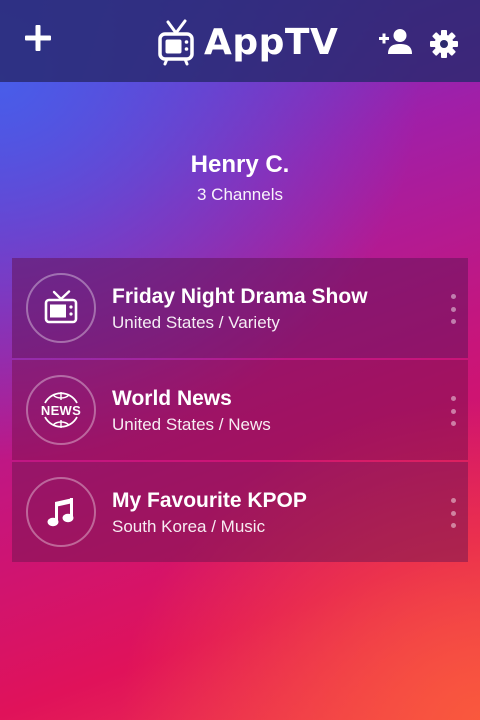 This screenshot has width=480, height=720. Describe the element at coordinates (172, 398) in the screenshot. I see `channel-title: World News` at that location.